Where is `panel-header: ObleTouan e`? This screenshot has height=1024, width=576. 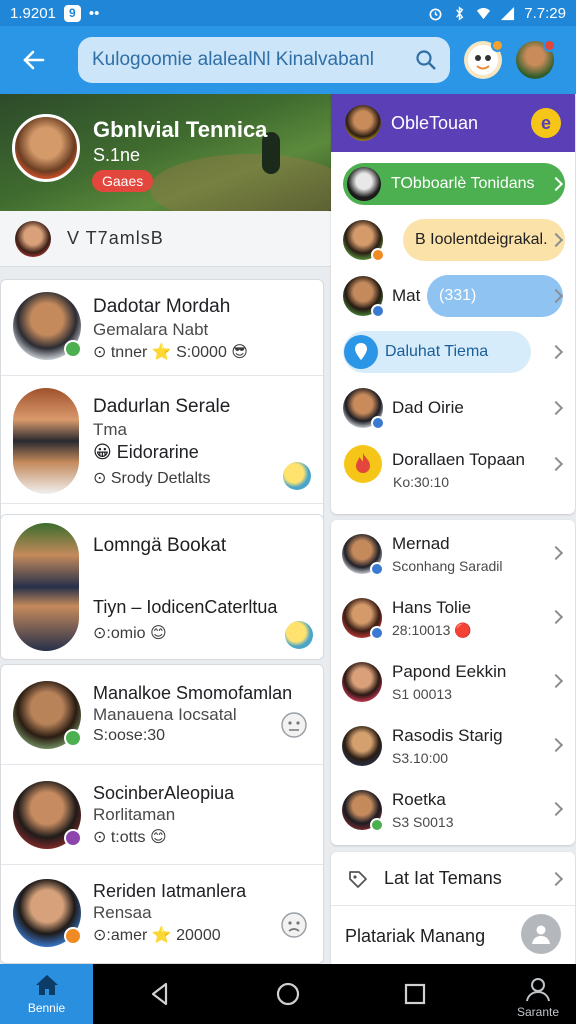 panel-header: ObleTouan e is located at coordinates (453, 123).